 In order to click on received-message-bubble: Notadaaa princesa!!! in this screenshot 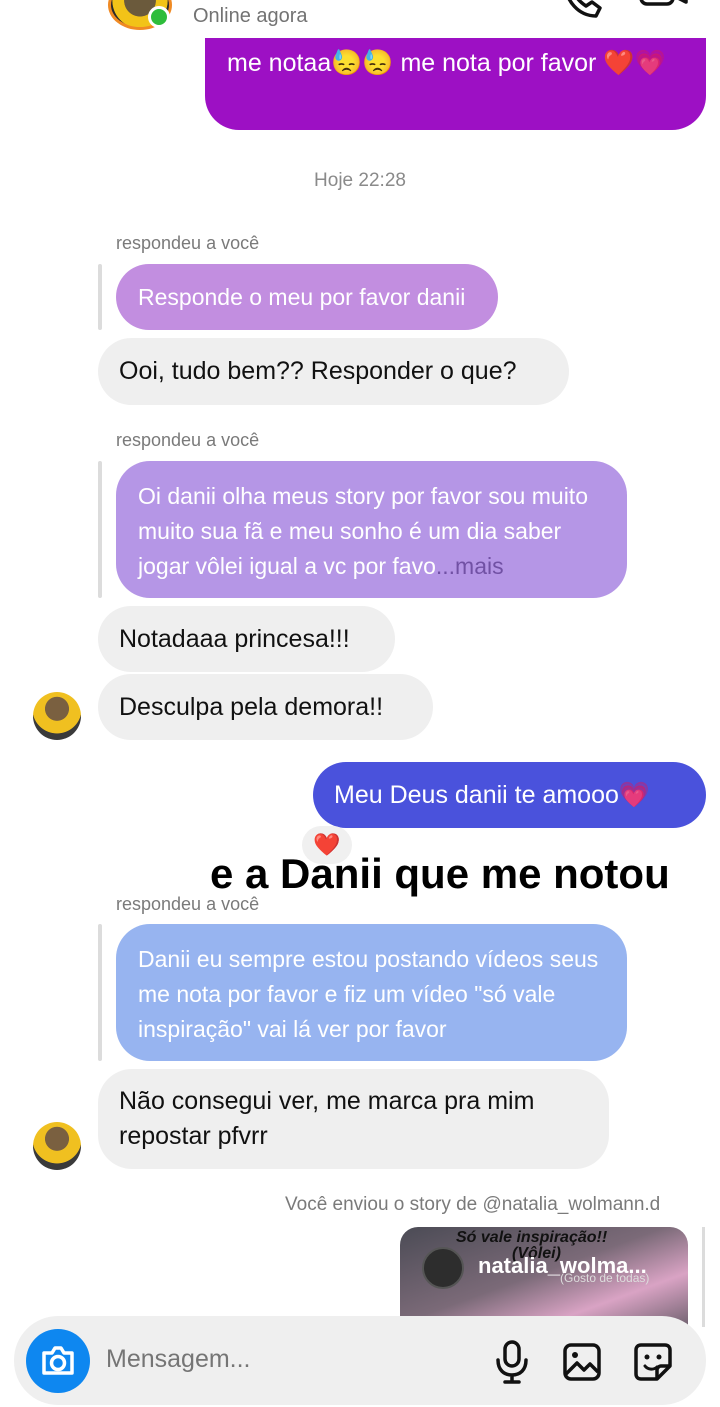, I will do `click(246, 639)`.